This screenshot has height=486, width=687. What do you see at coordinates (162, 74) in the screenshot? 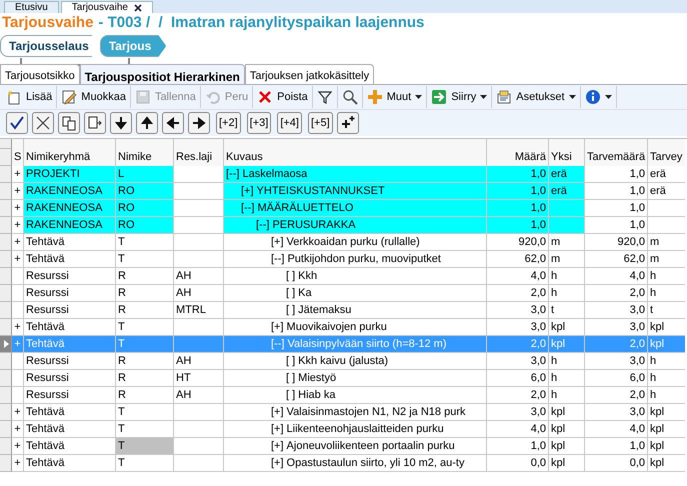
I see `tab: Tarjouspositiot Hierarkinen` at bounding box center [162, 74].